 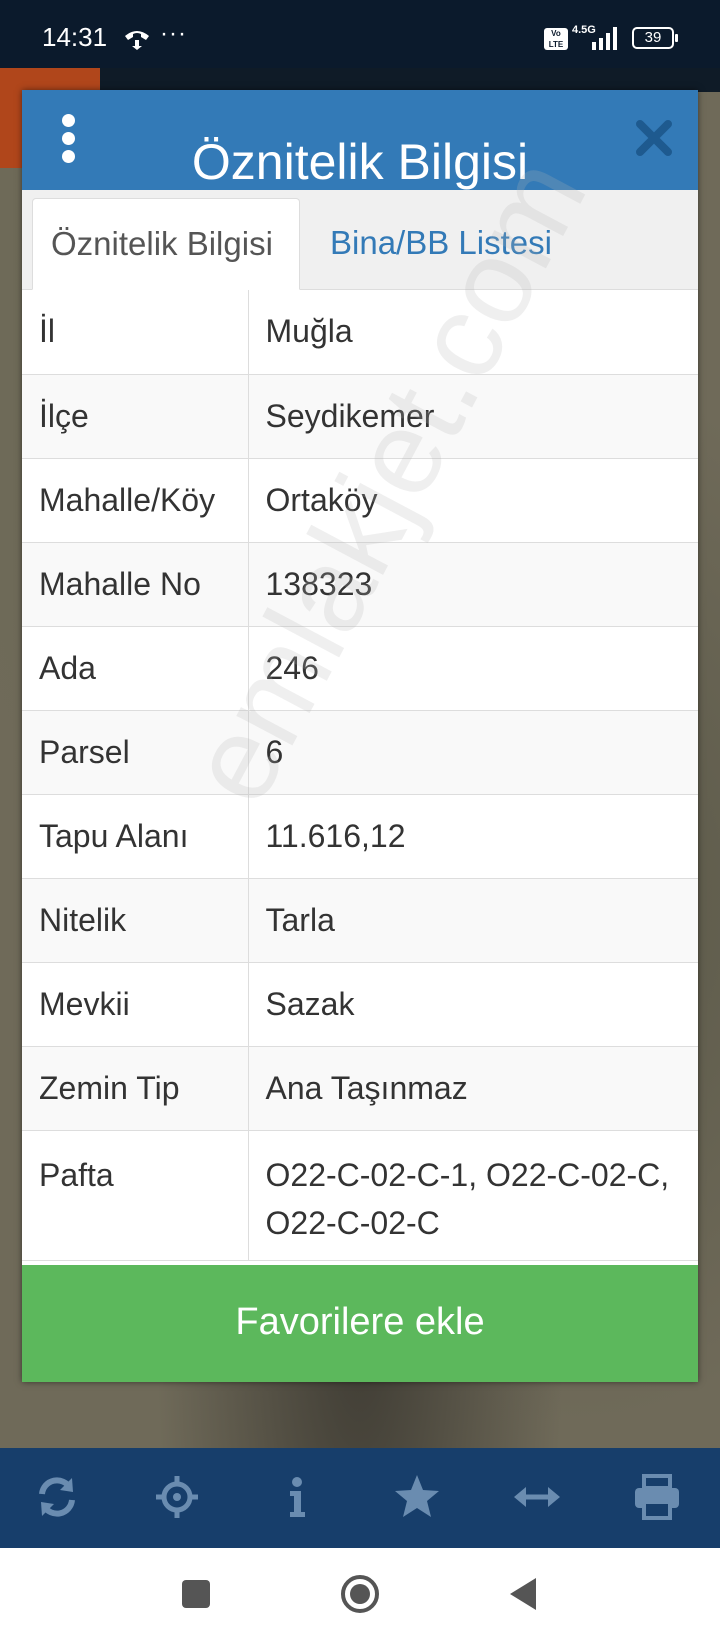 What do you see at coordinates (196, 1594) in the screenshot?
I see `recents-icon` at bounding box center [196, 1594].